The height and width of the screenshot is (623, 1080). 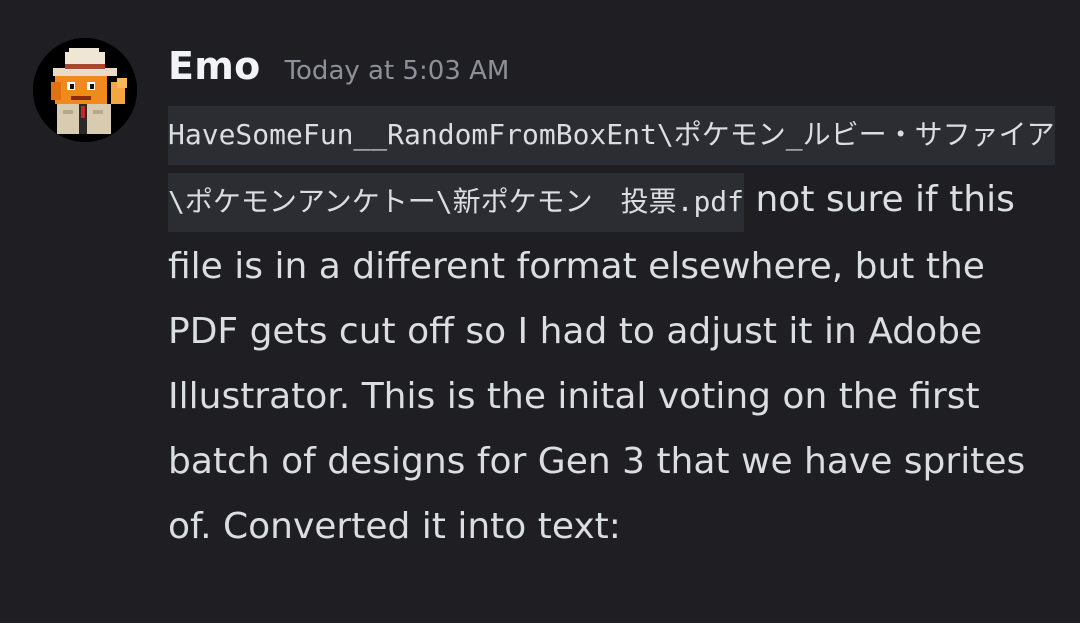 I want to click on pixel-detective-fish-avatar-icon, so click(x=85, y=90).